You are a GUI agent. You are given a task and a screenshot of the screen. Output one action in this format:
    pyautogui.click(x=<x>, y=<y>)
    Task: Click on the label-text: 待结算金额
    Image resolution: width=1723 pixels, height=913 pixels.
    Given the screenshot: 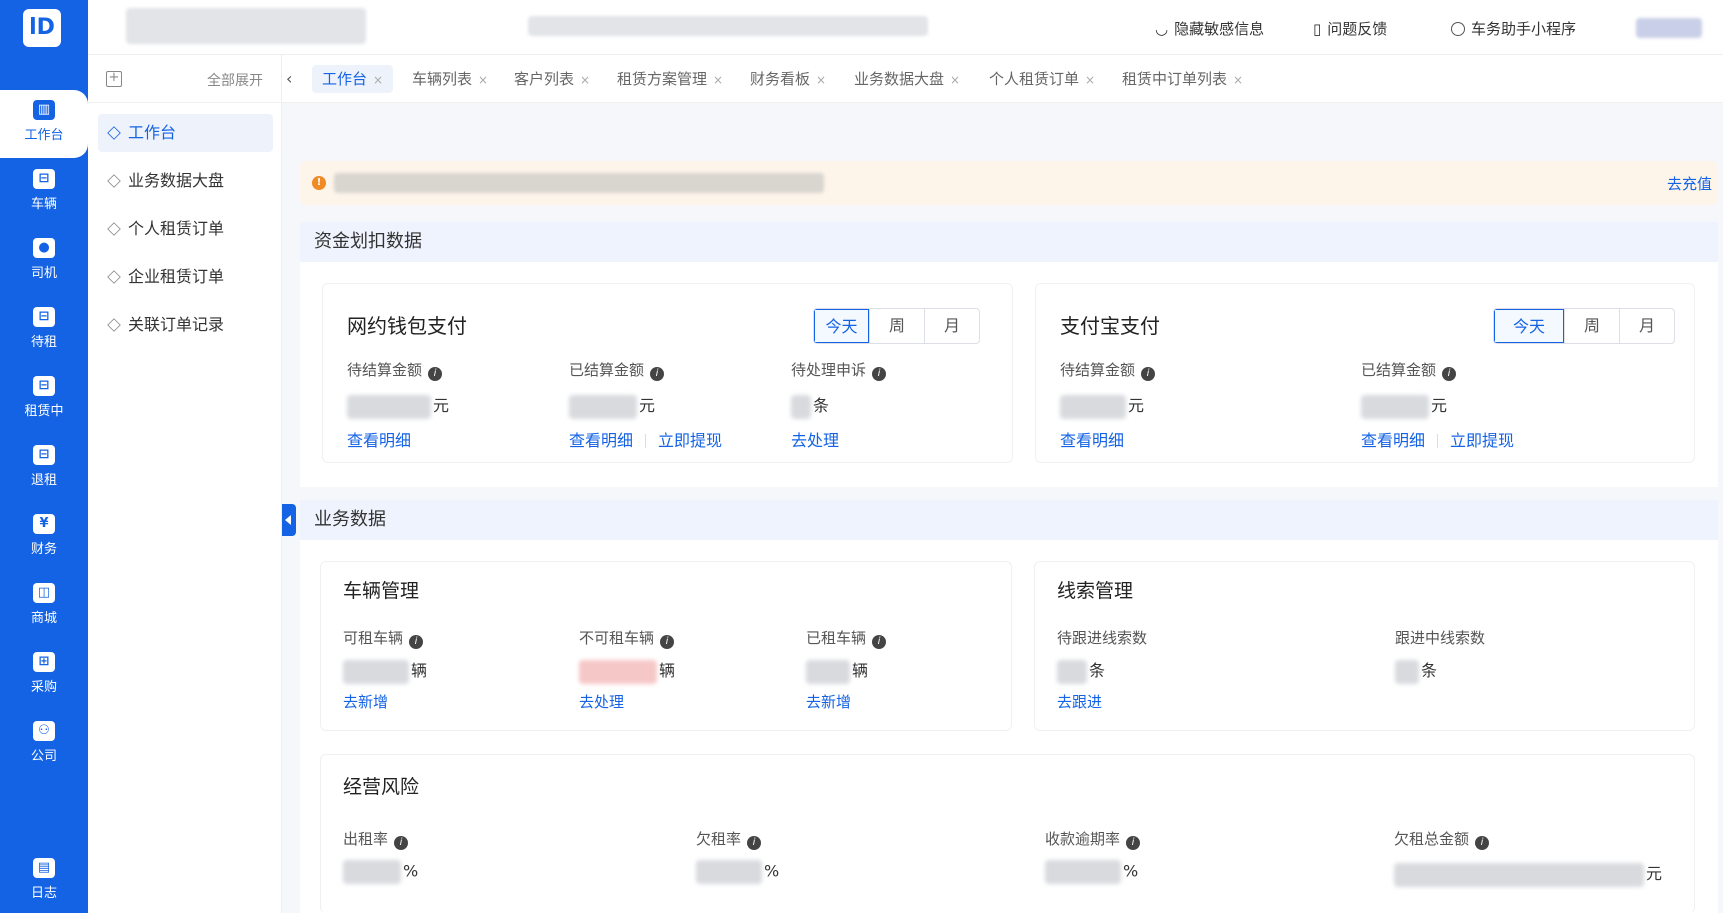 What is the action you would take?
    pyautogui.click(x=385, y=370)
    